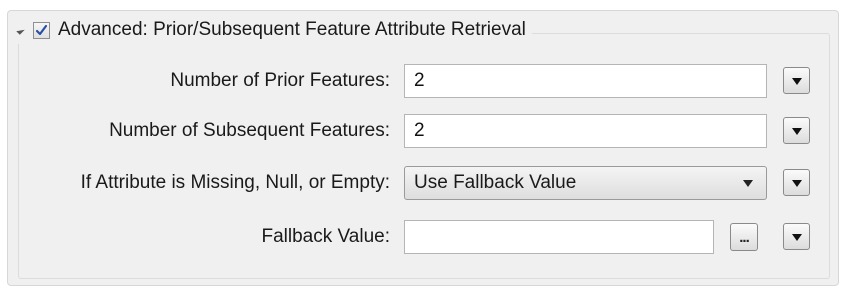 The image size is (843, 291). I want to click on subsequent-features-input: 2, so click(585, 131).